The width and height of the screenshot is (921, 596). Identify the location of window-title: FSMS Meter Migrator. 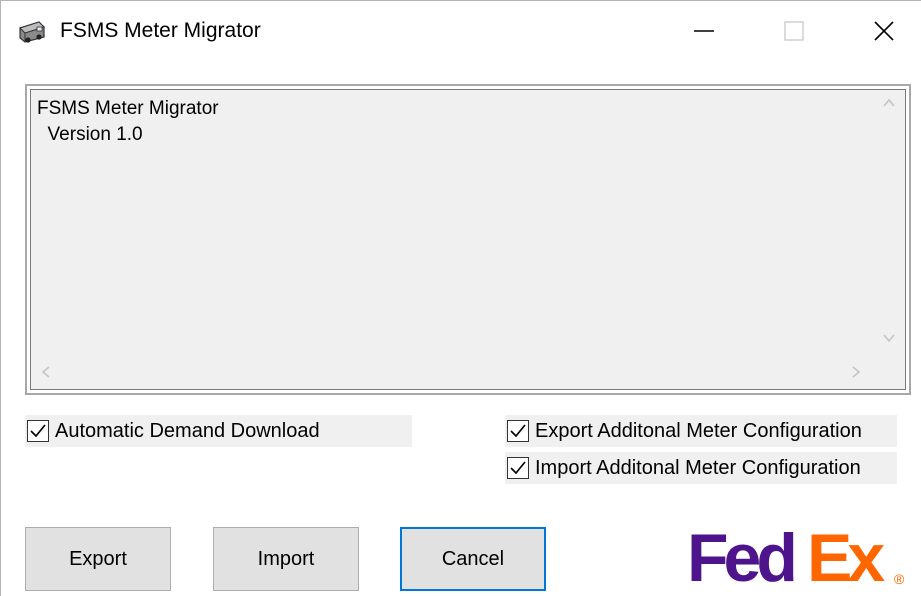
(160, 30).